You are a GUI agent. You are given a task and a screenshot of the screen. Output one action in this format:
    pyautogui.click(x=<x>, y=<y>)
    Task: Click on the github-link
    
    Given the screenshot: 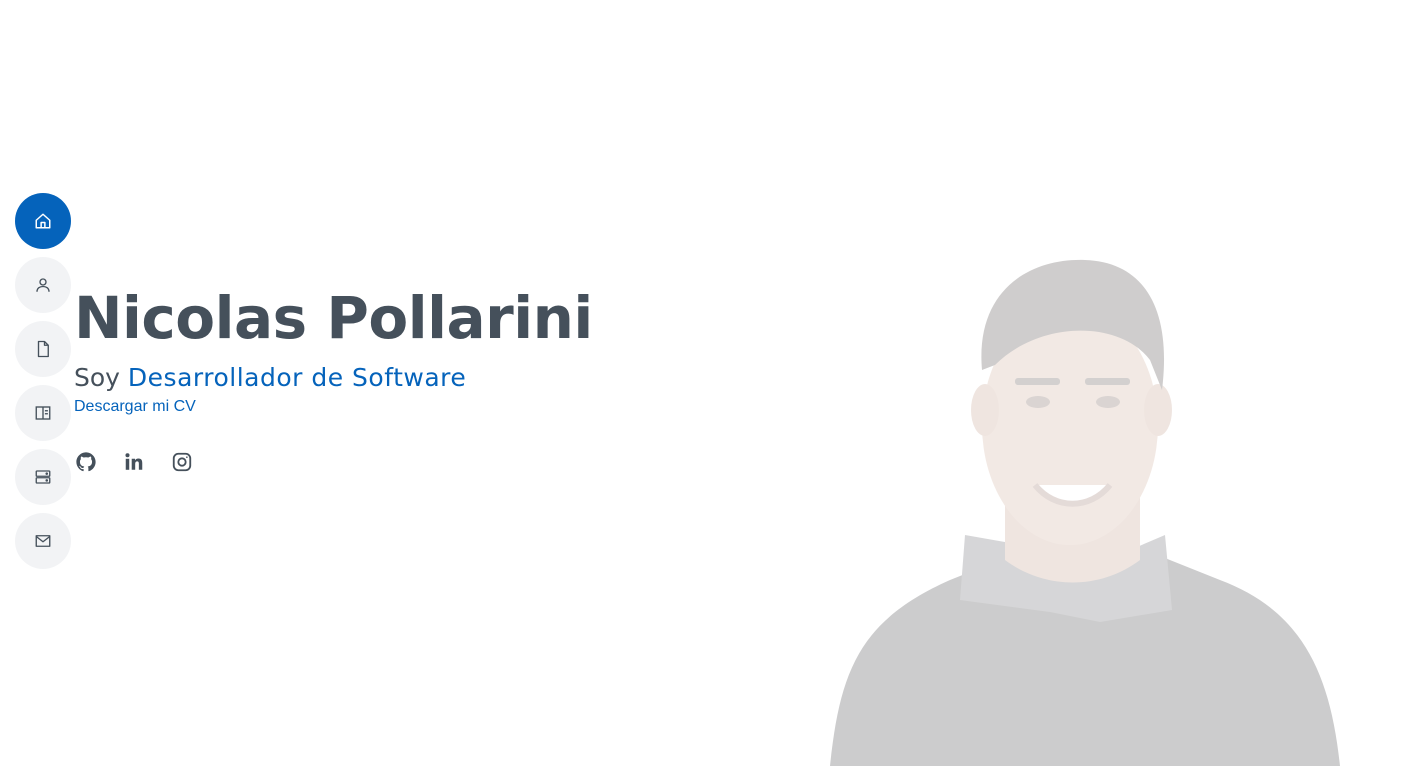 What is the action you would take?
    pyautogui.click(x=86, y=462)
    